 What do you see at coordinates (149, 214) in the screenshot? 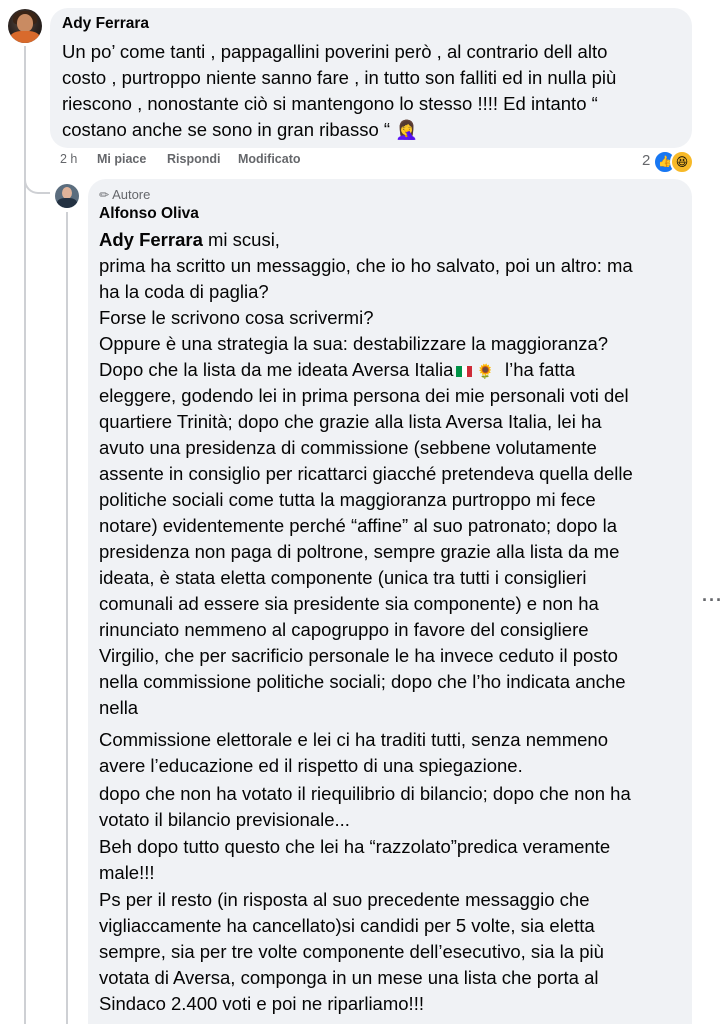
I see `reply-author: Alfonso Oliva` at bounding box center [149, 214].